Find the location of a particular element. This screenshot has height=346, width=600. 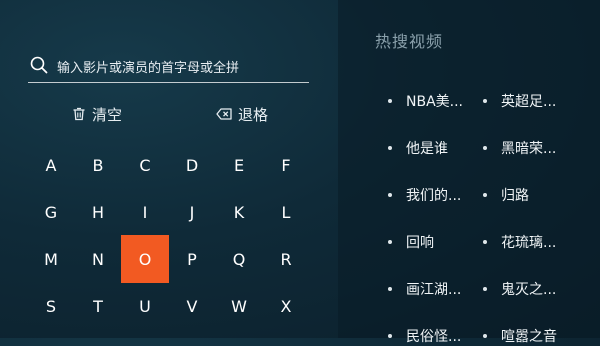

clear-button: 清空 is located at coordinates (97, 114).